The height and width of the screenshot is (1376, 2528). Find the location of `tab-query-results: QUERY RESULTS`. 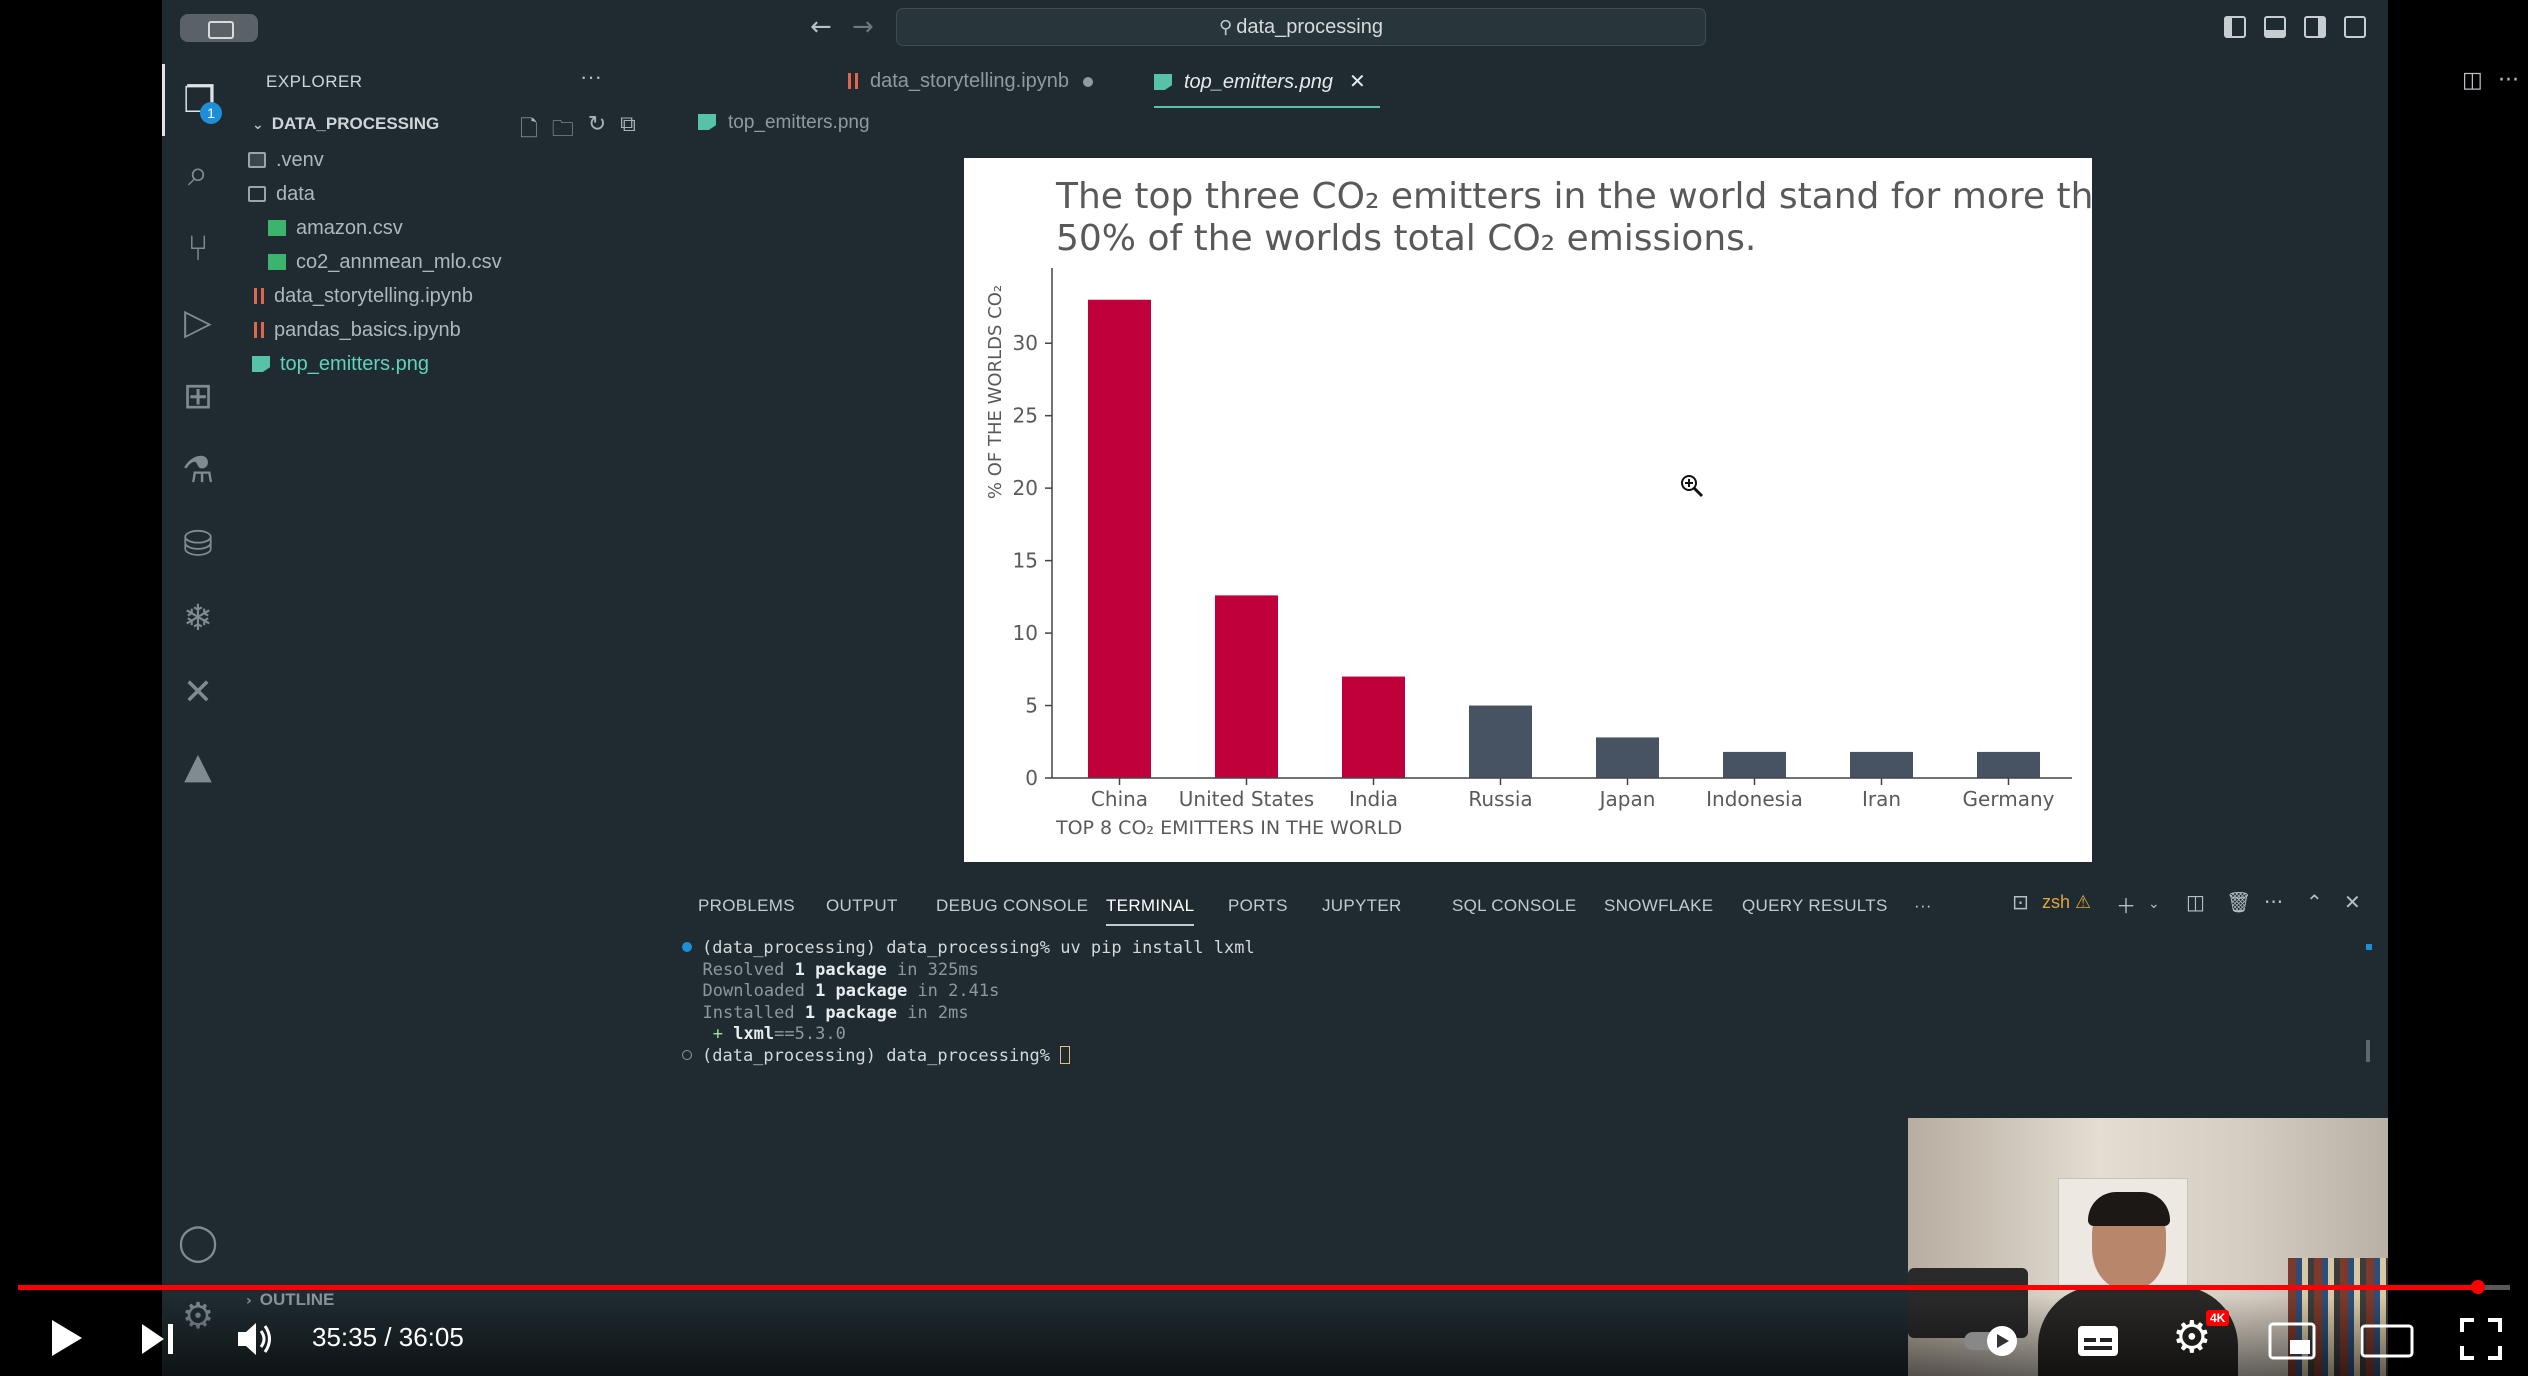

tab-query-results: QUERY RESULTS is located at coordinates (1815, 907).